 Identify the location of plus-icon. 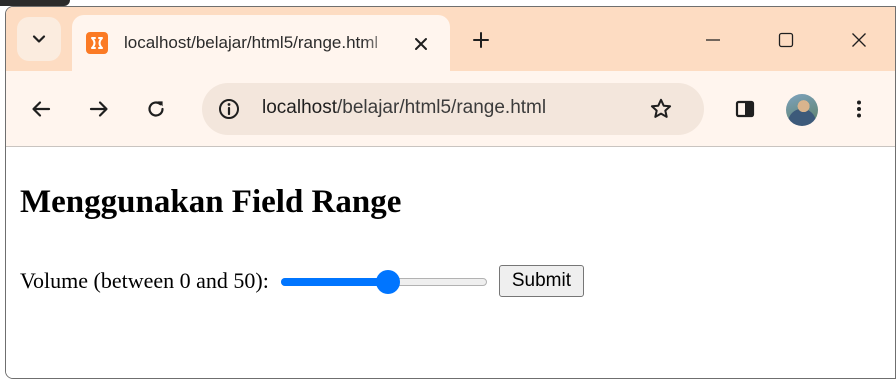
(481, 40).